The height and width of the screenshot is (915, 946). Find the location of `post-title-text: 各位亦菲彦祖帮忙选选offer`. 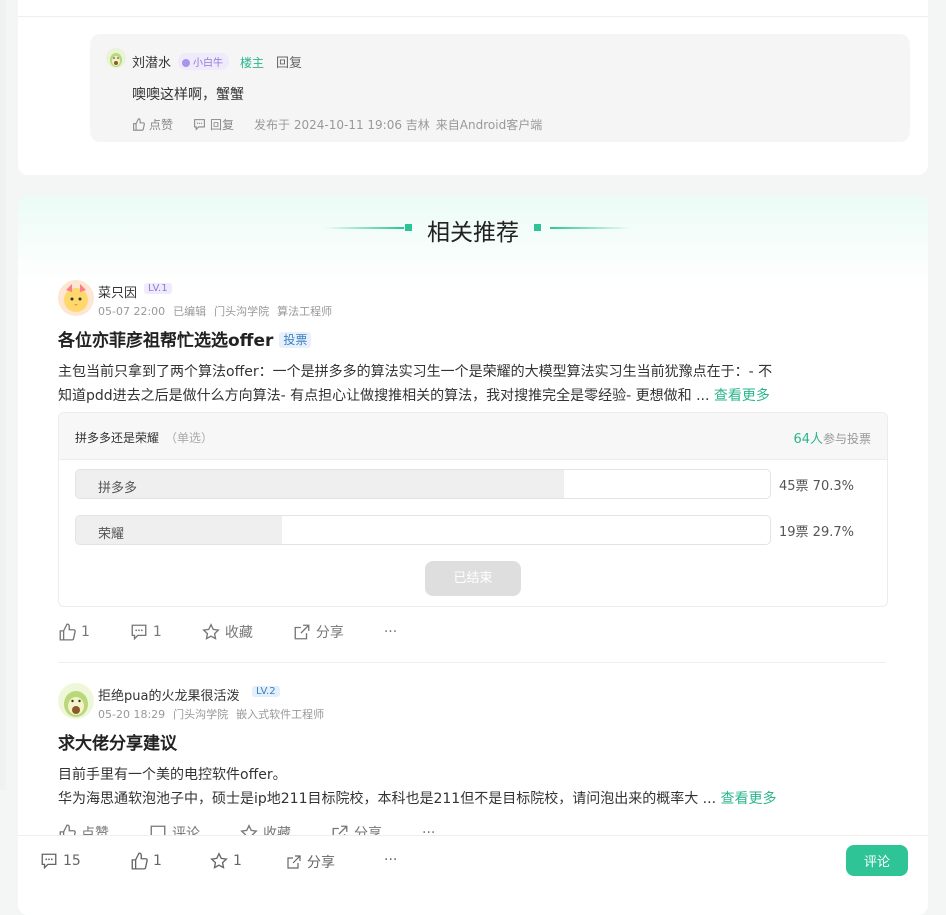

post-title-text: 各位亦菲彦祖帮忙选选offer is located at coordinates (166, 341).